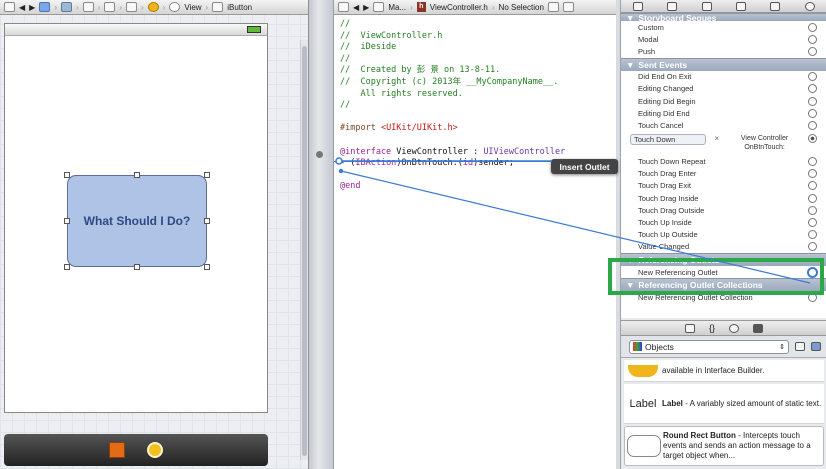 This screenshot has height=469, width=826. I want to click on sent-event-row: Touch Up Inside, so click(723, 222).